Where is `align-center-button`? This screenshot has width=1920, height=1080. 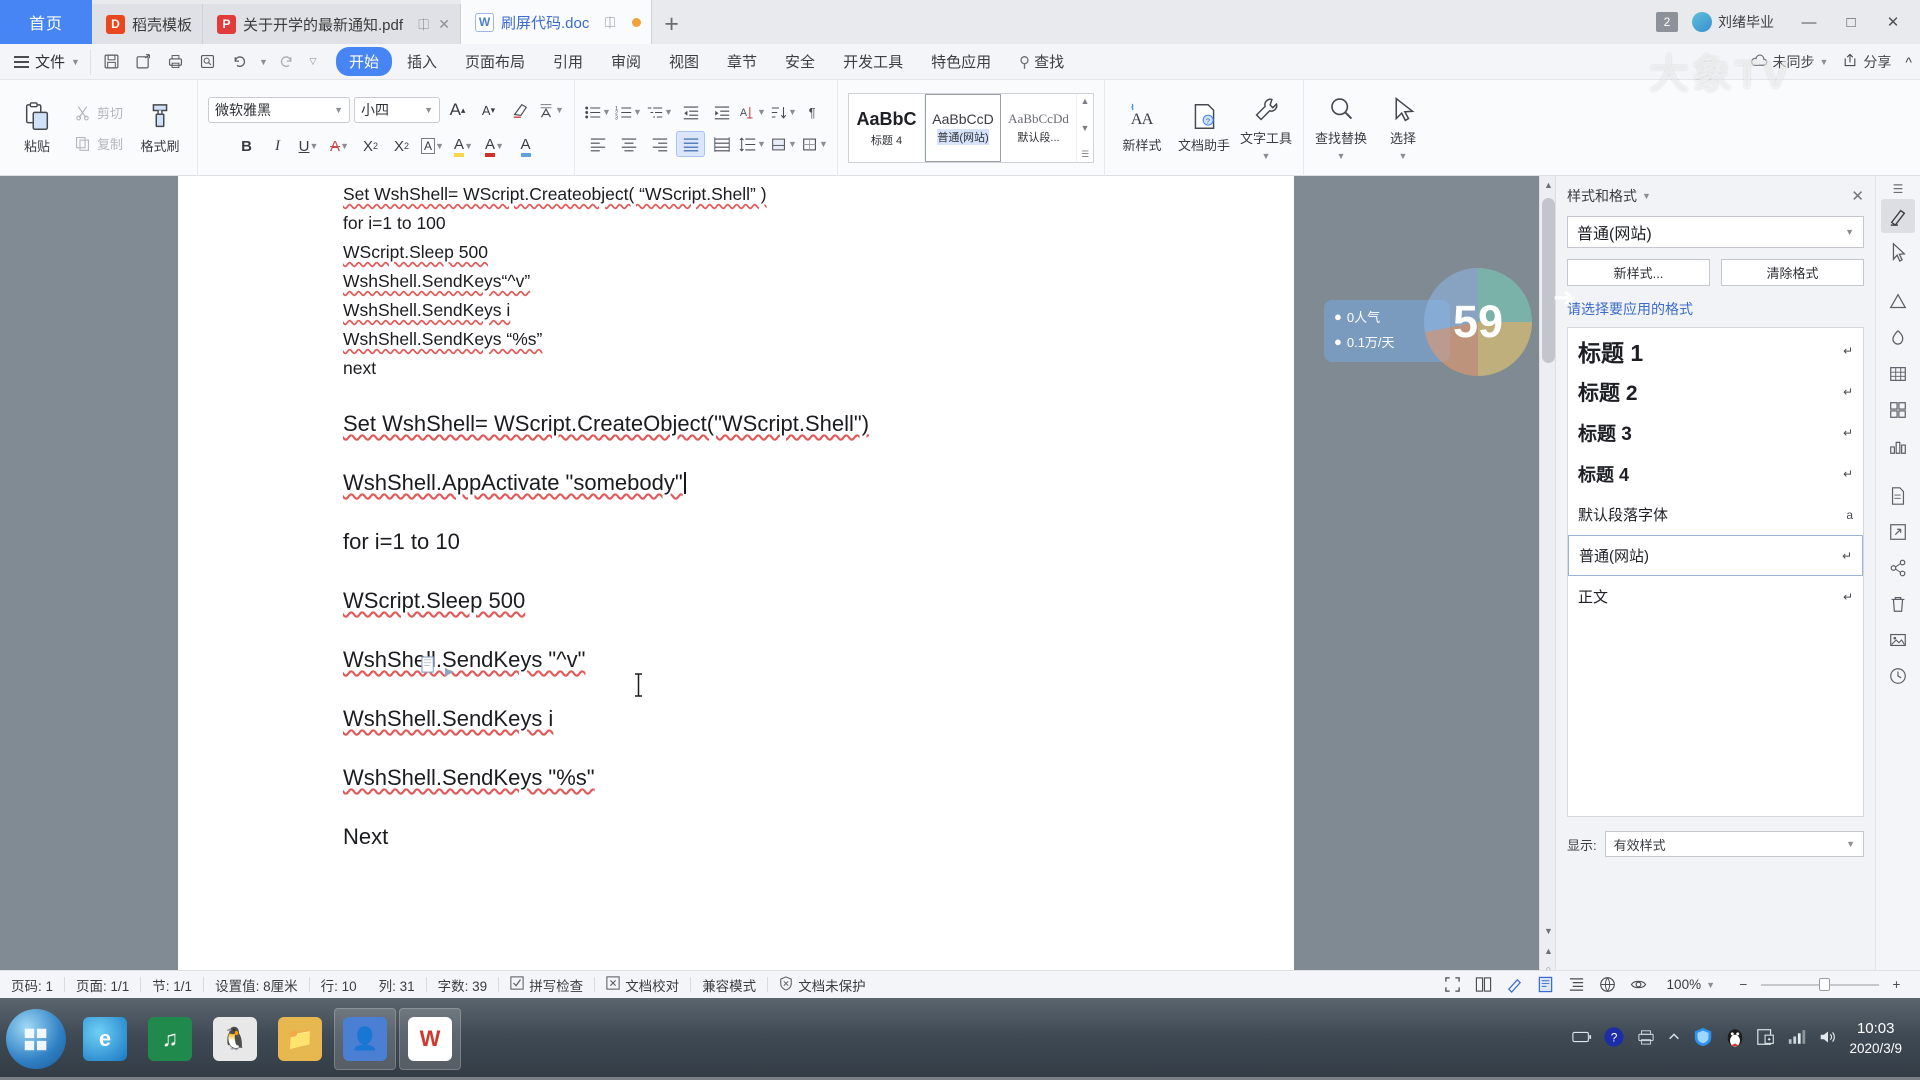 align-center-button is located at coordinates (628, 144).